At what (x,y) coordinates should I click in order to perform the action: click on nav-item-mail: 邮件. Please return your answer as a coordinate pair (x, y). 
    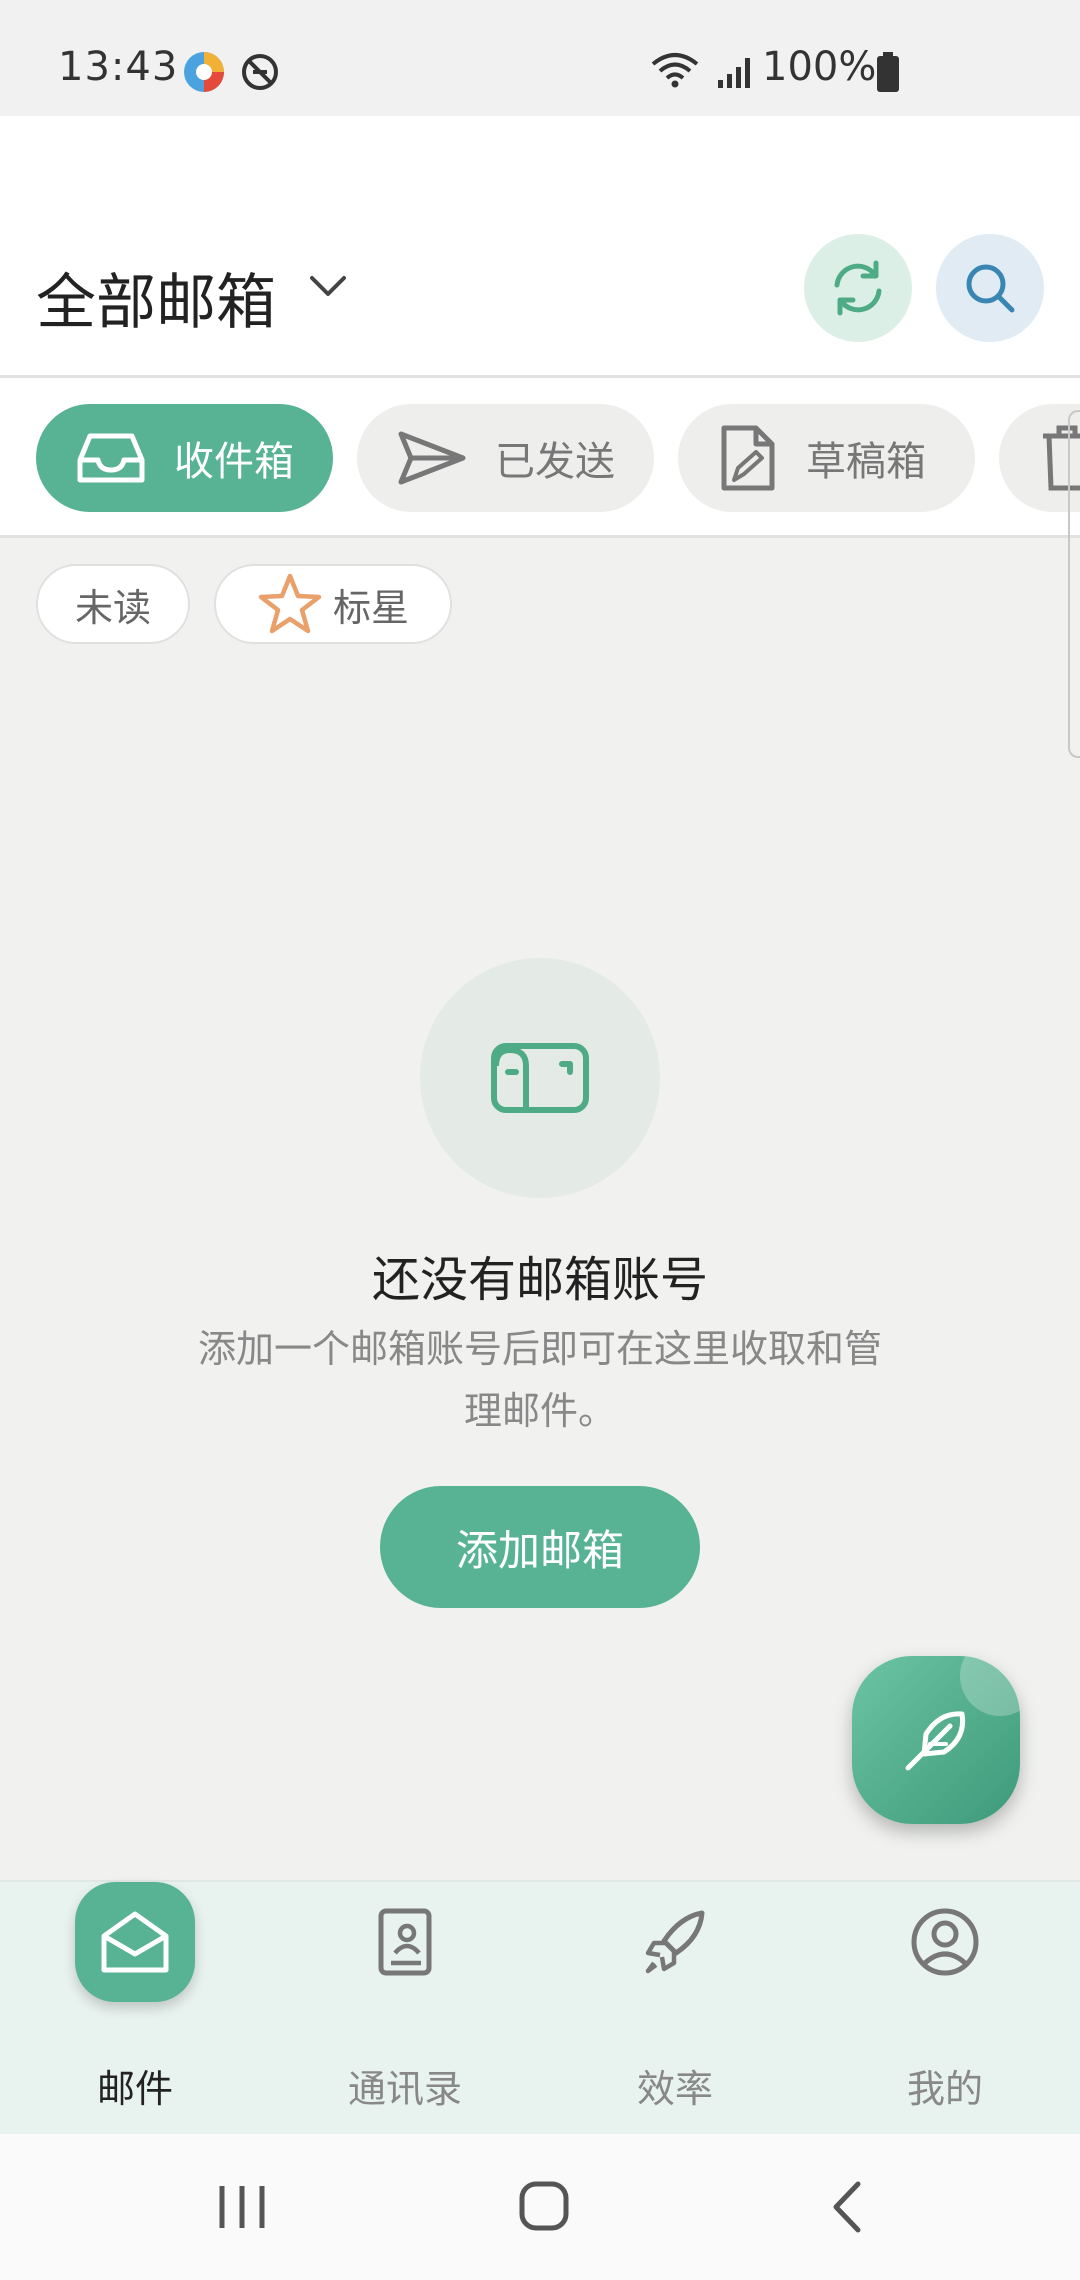
    Looking at the image, I should click on (135, 2007).